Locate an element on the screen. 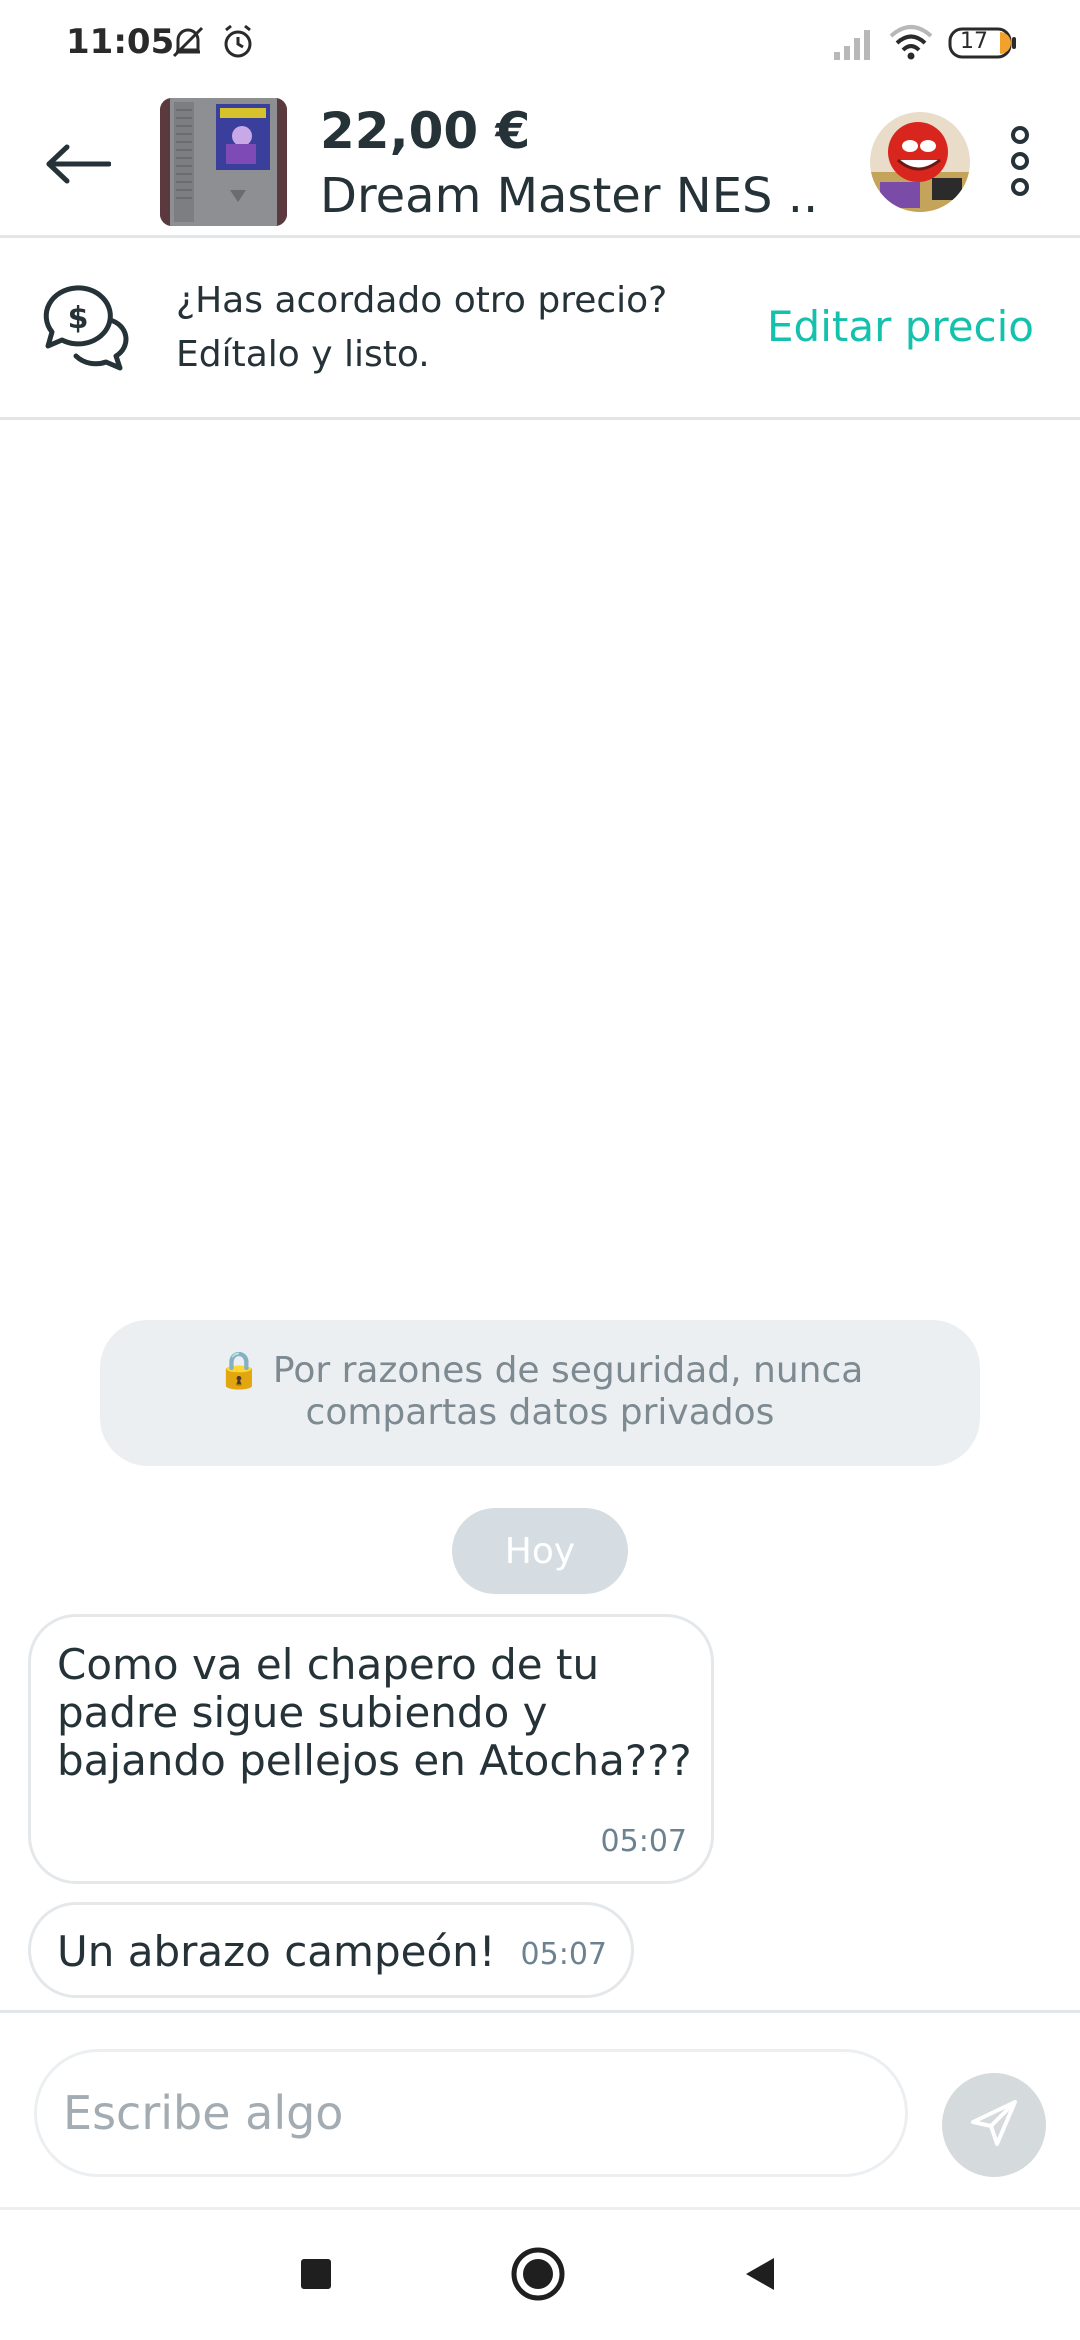 The height and width of the screenshot is (2340, 1080). battery-icon: 17 is located at coordinates (983, 45).